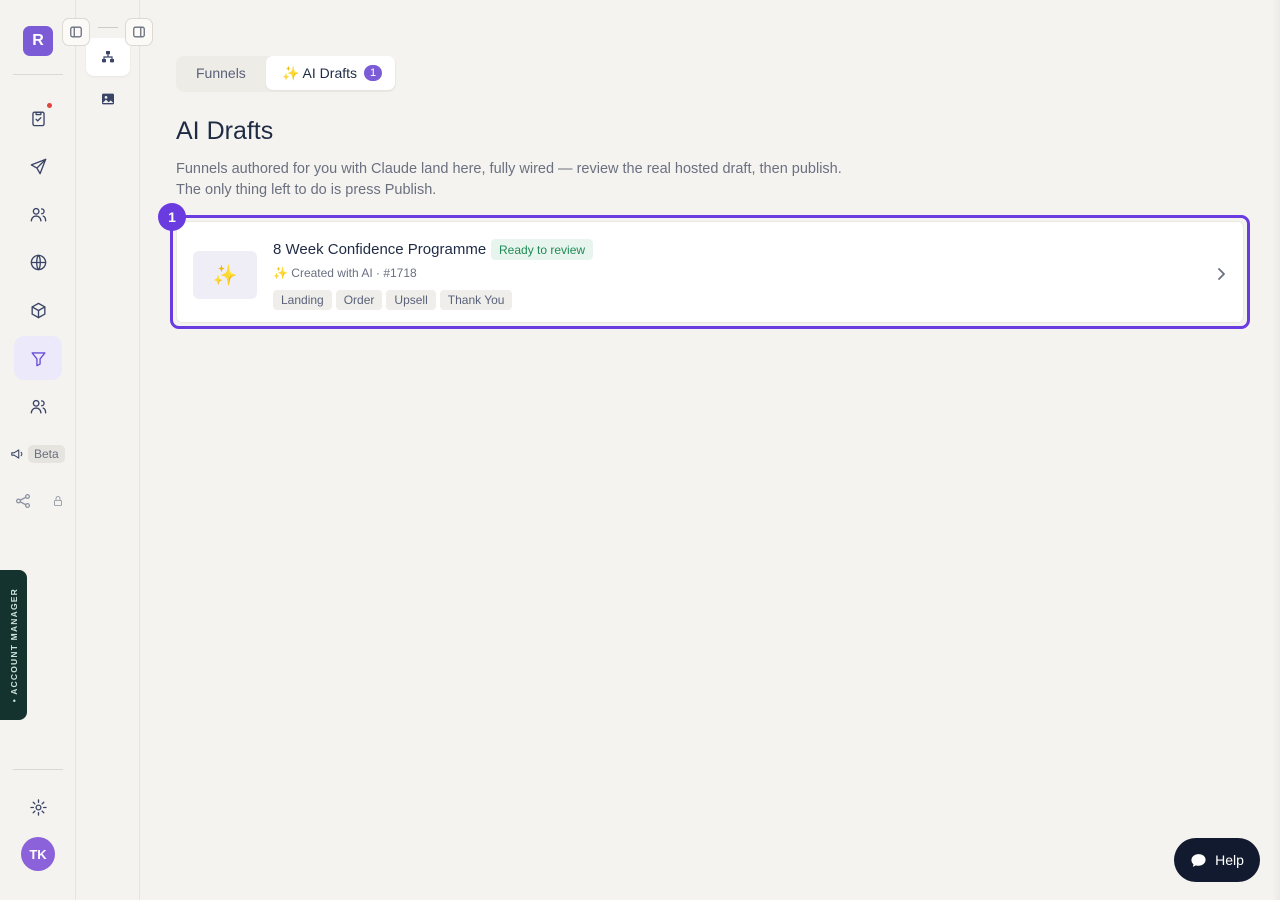 The height and width of the screenshot is (900, 1280). What do you see at coordinates (39, 501) in the screenshot?
I see `sidebar-item-affiliates` at bounding box center [39, 501].